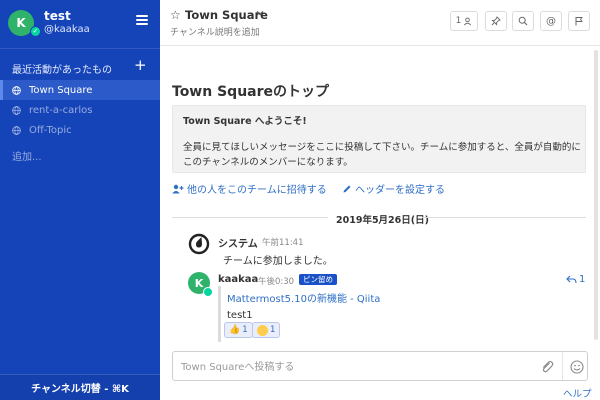 The width and height of the screenshot is (600, 400). Describe the element at coordinates (178, 188) in the screenshot. I see `add-user-icon` at that location.